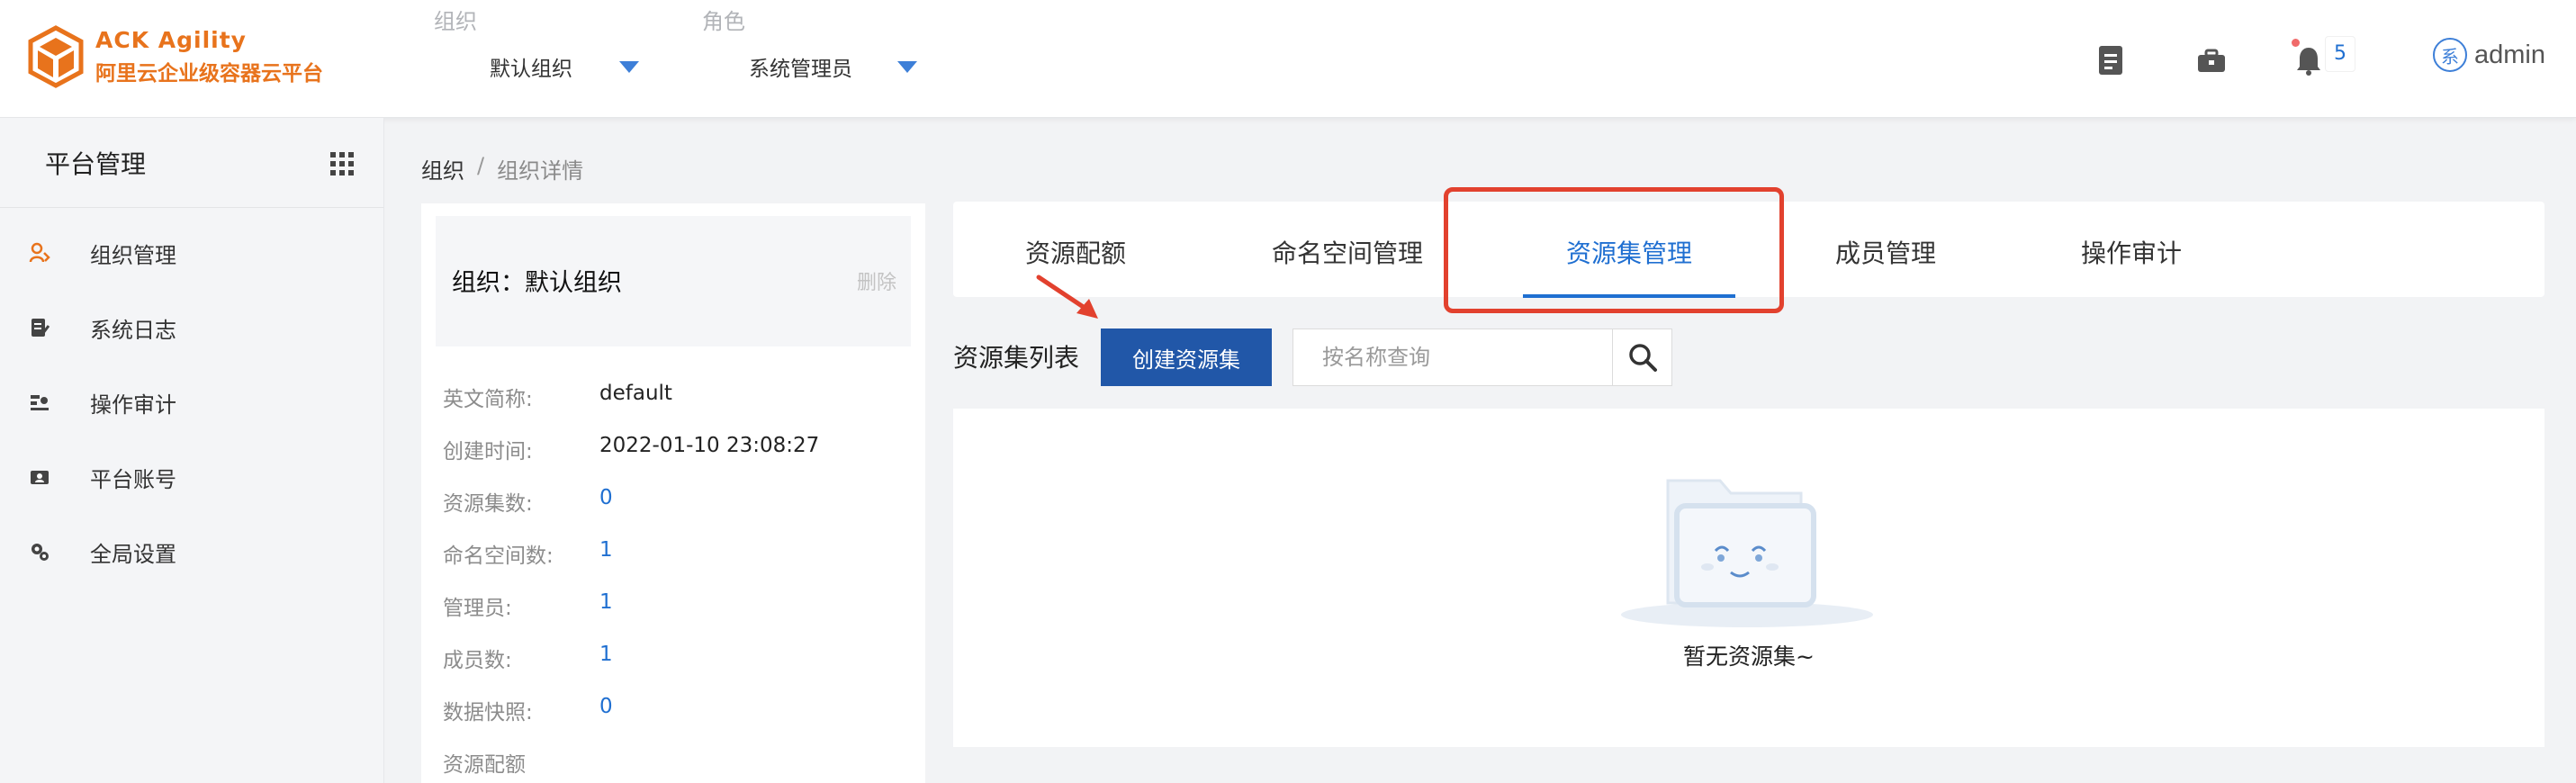  I want to click on info-row: 资源配额, so click(521, 763).